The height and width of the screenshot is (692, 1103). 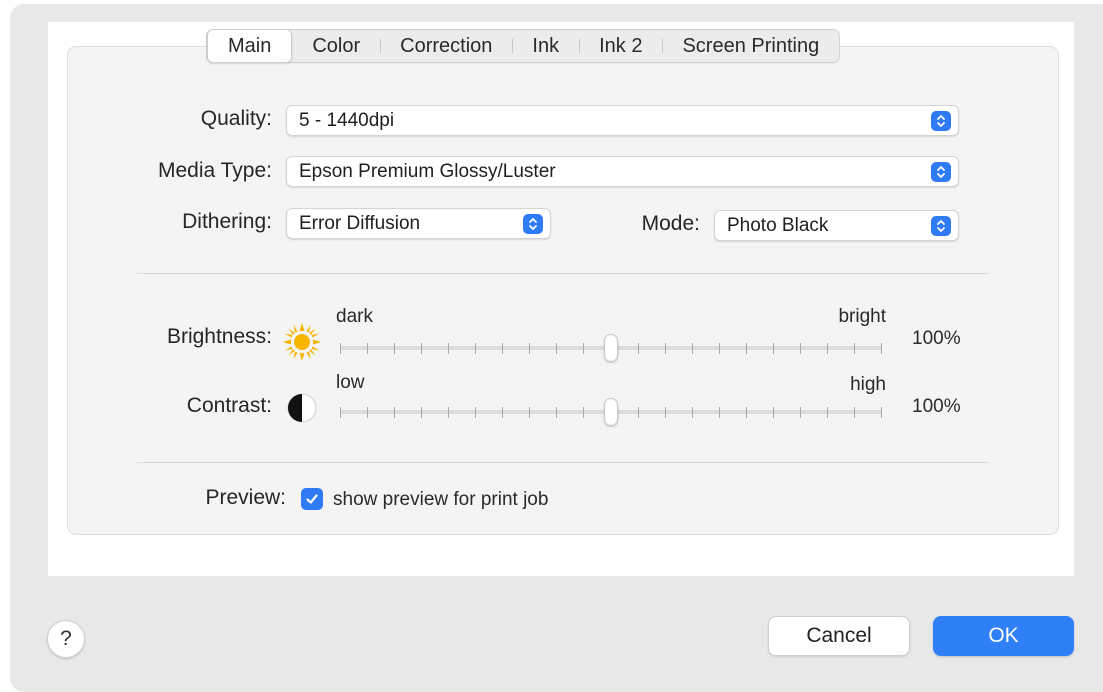 What do you see at coordinates (936, 338) in the screenshot?
I see `brightness-value: 100%` at bounding box center [936, 338].